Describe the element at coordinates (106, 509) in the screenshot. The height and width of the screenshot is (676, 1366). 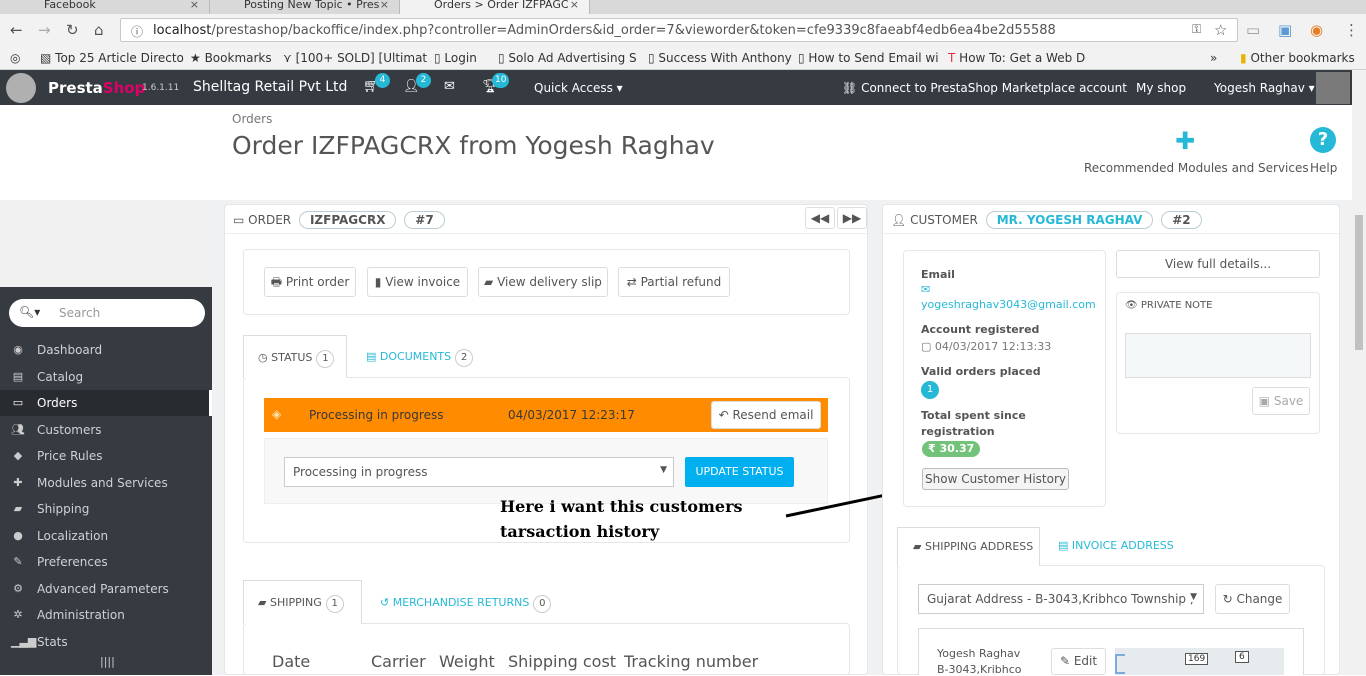
I see `sidebar-item-shipping: ▰ Shipping` at that location.